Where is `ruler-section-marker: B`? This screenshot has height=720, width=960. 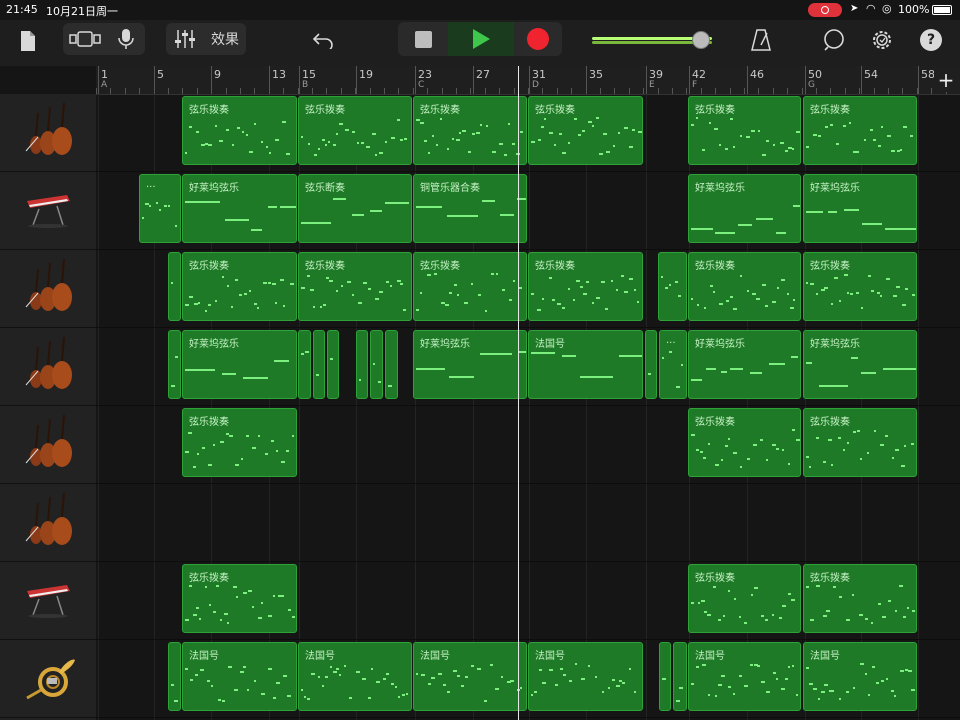 ruler-section-marker: B is located at coordinates (305, 85).